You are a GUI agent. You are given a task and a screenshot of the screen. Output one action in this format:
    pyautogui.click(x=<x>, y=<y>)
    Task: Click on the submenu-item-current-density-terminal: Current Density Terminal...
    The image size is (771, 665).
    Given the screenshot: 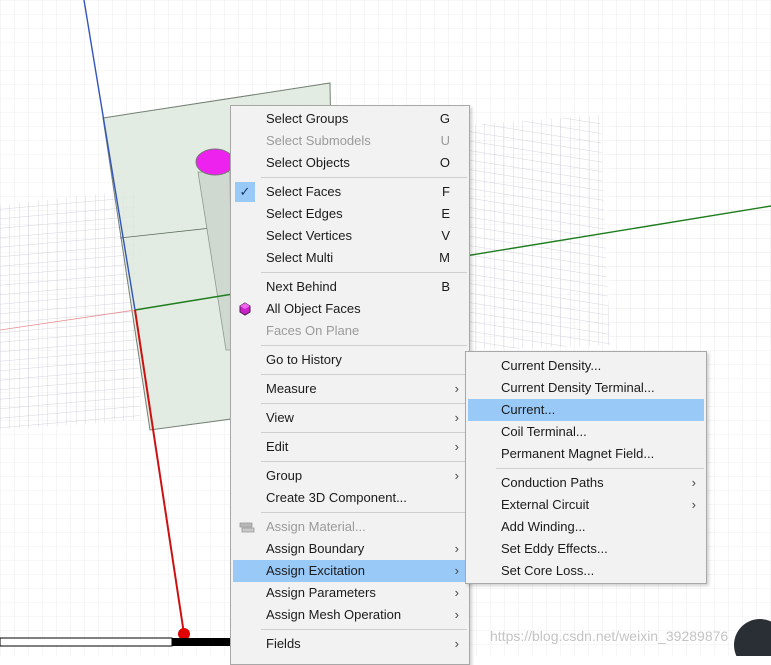 What is the action you would take?
    pyautogui.click(x=586, y=388)
    